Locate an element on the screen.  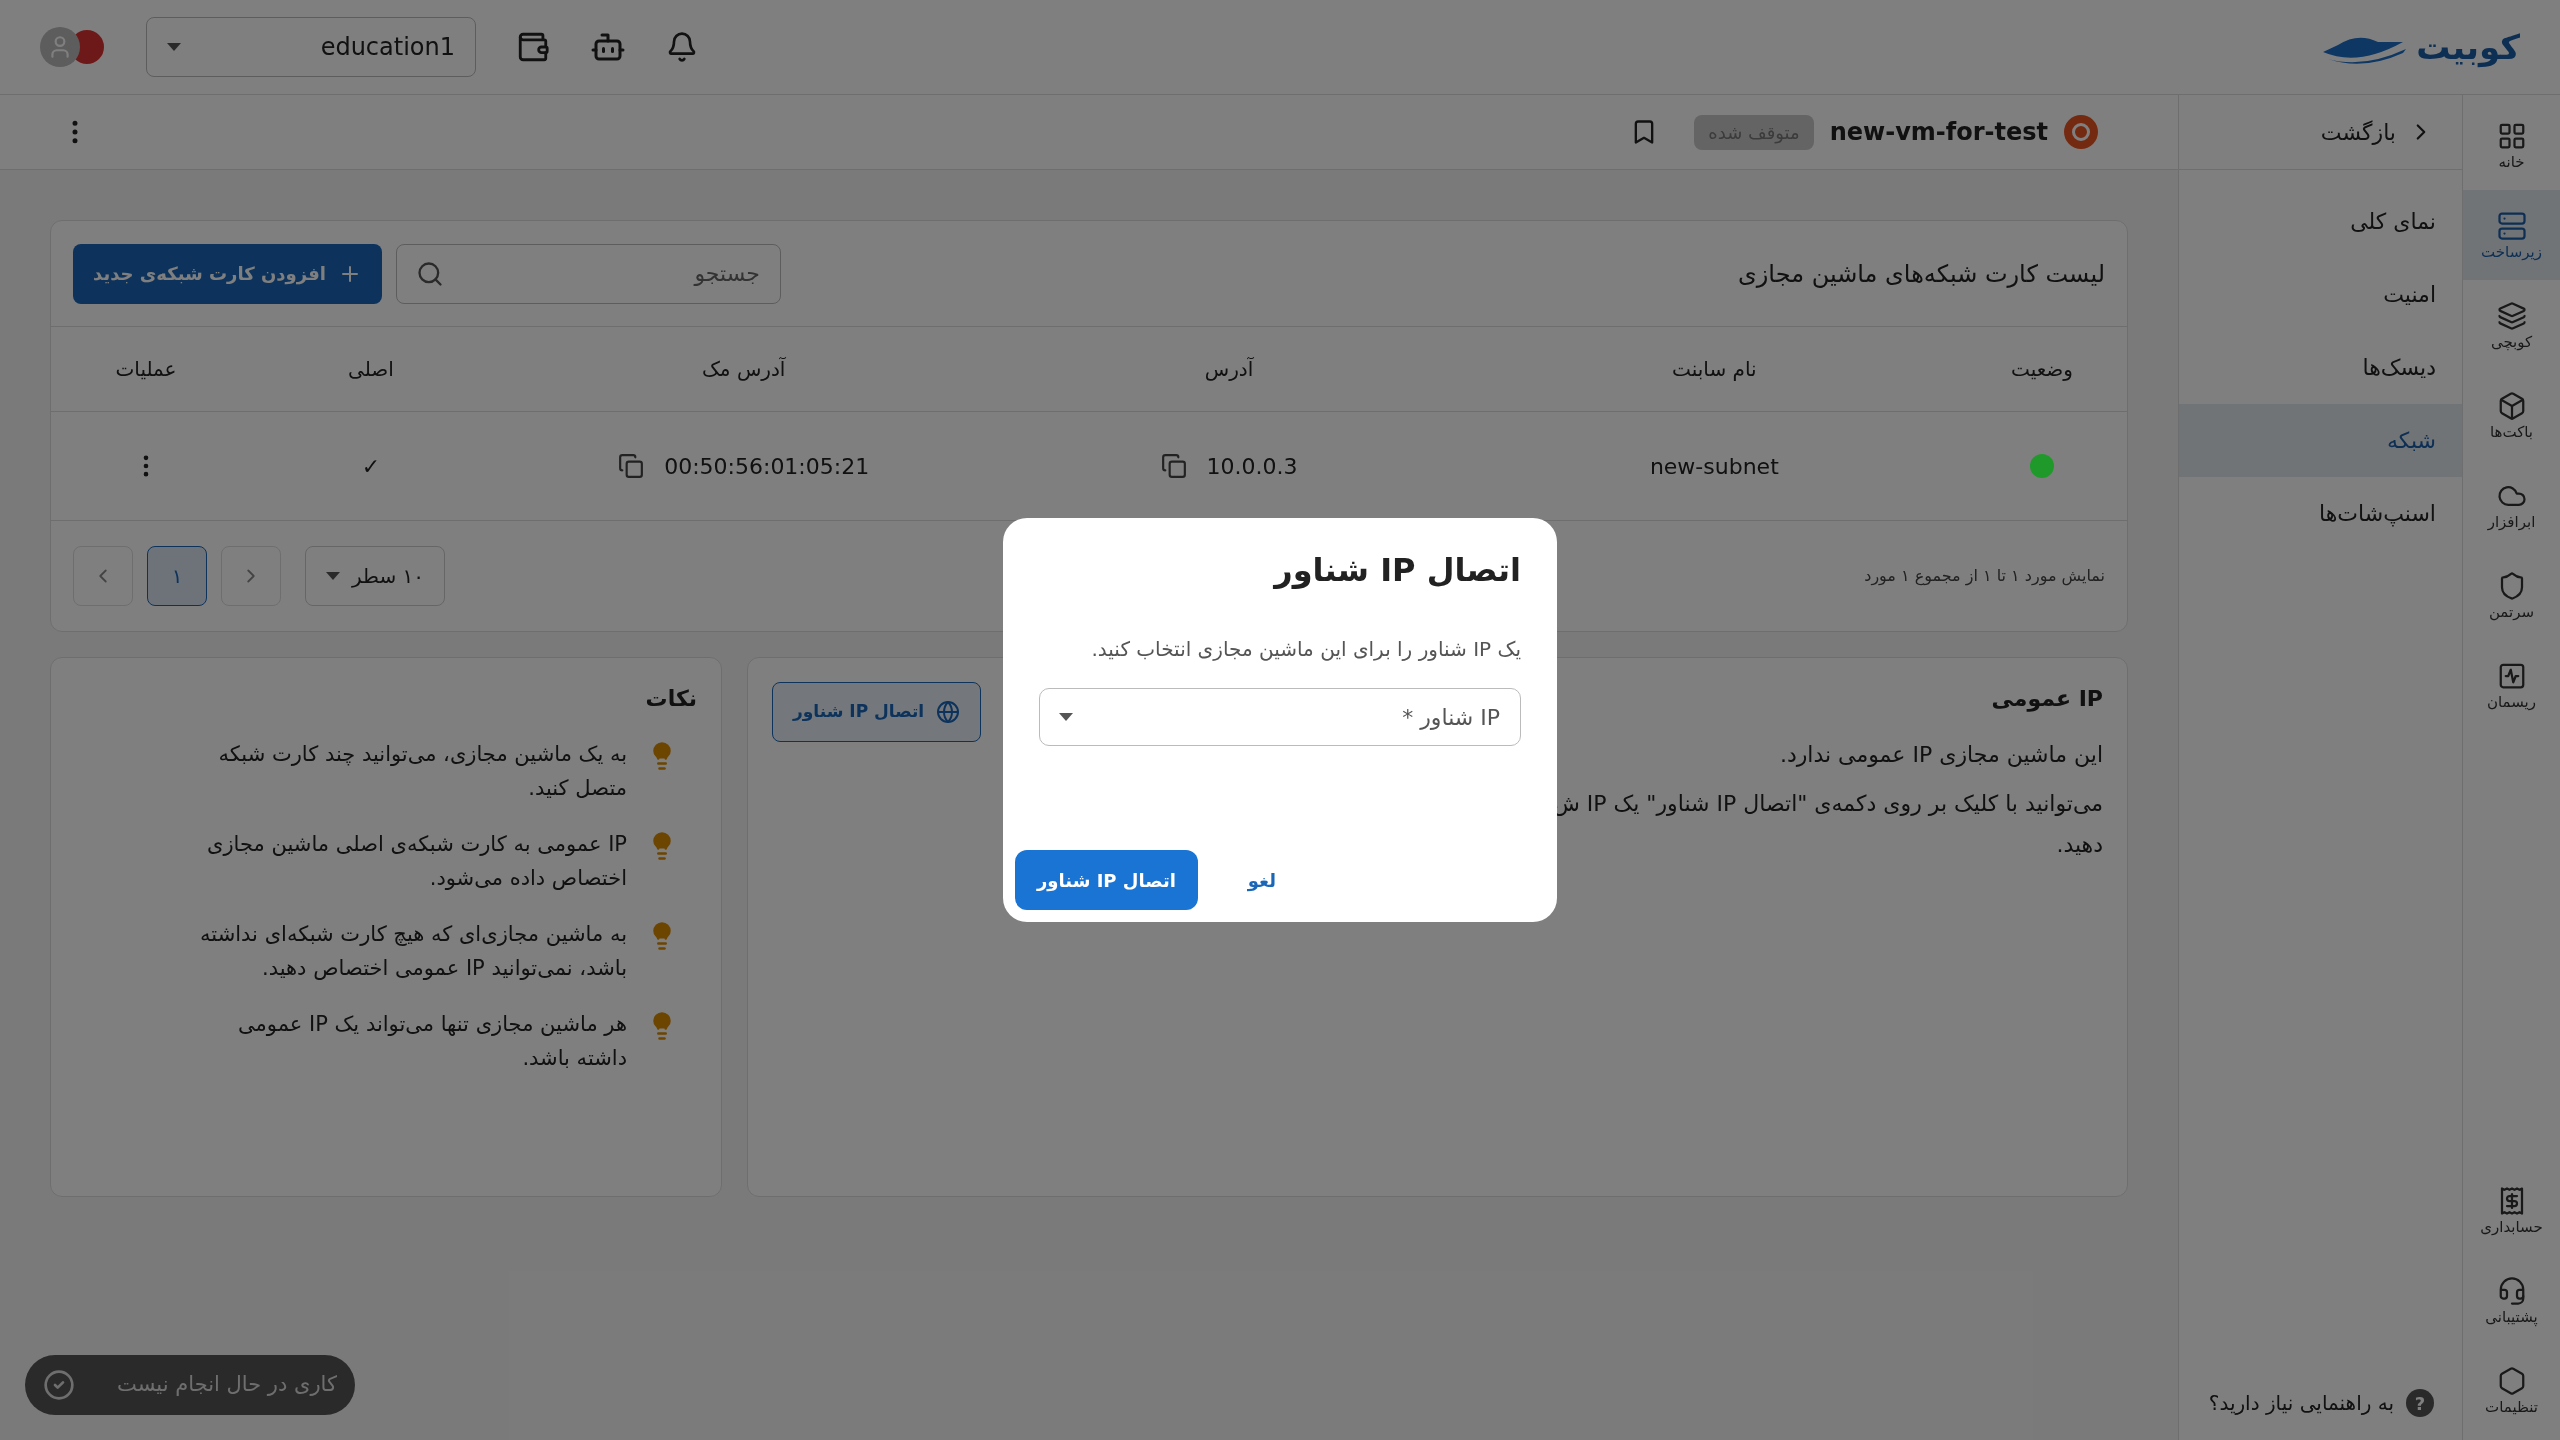
search-icon is located at coordinates (429, 273).